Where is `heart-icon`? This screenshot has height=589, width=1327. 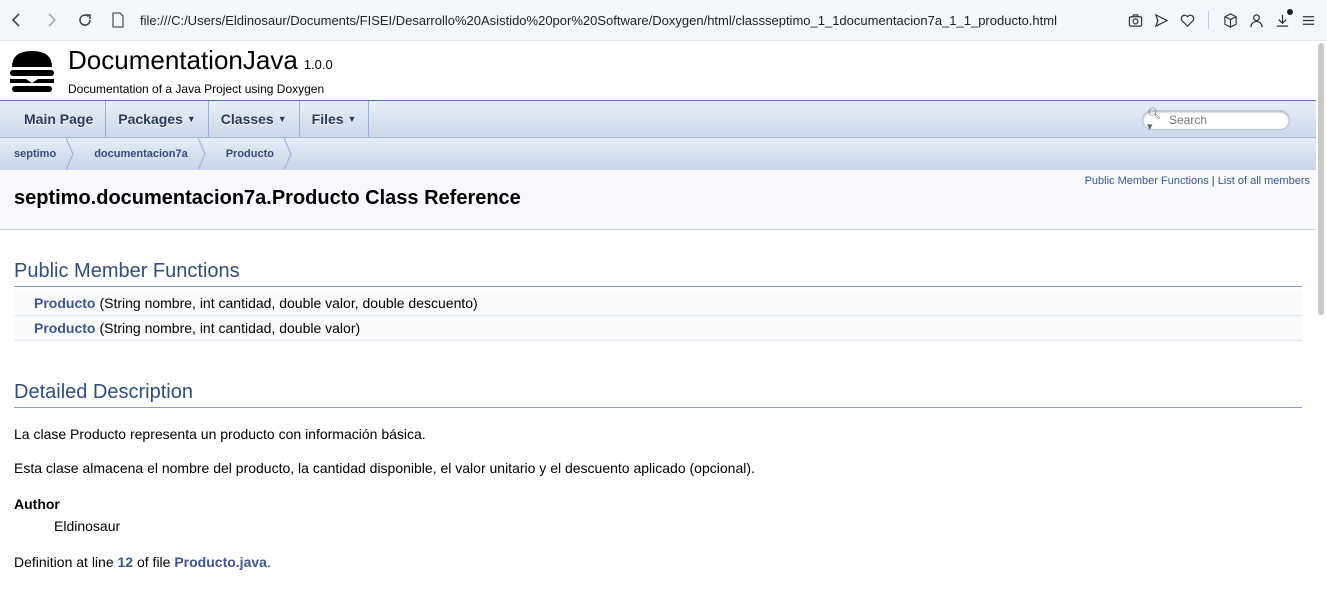
heart-icon is located at coordinates (1187, 20).